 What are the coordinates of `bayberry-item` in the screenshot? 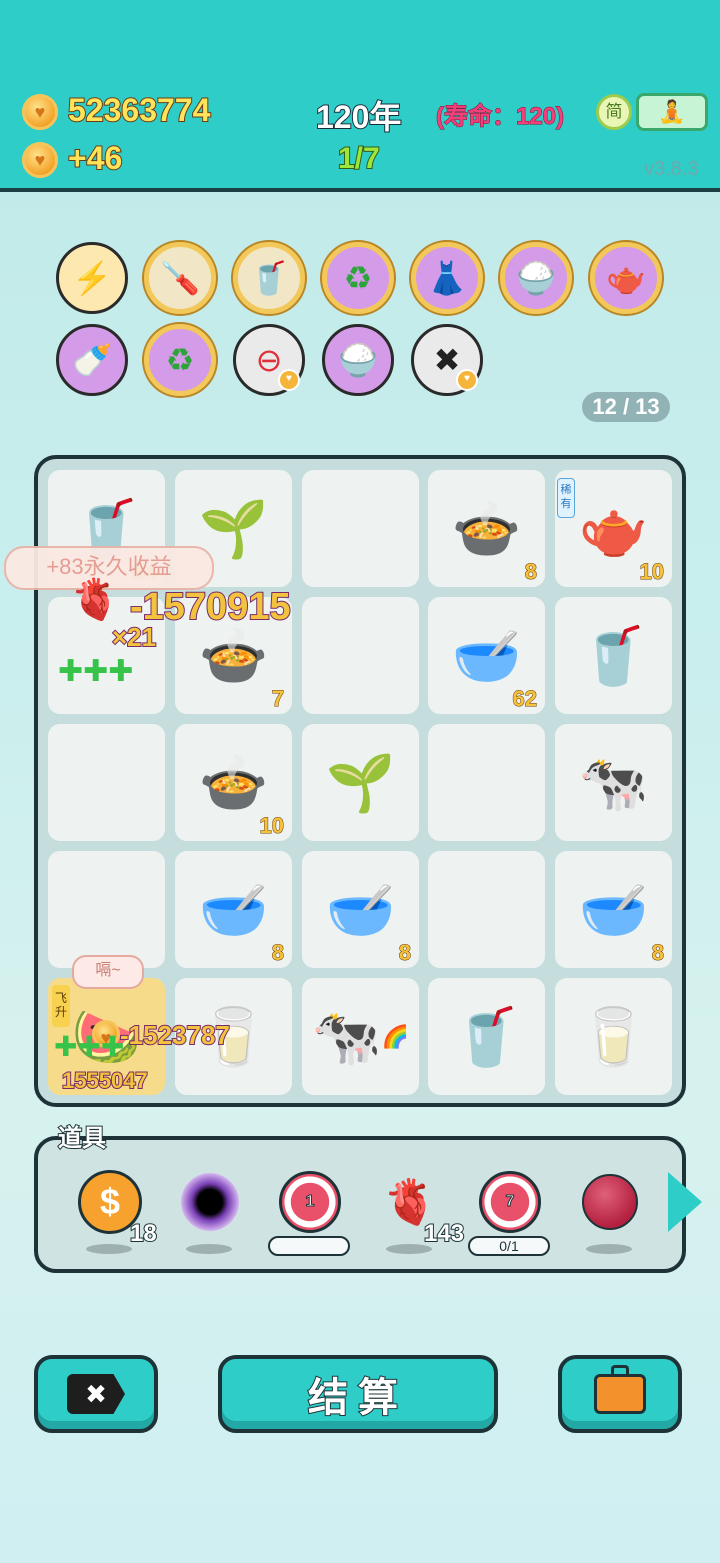 It's located at (610, 1202).